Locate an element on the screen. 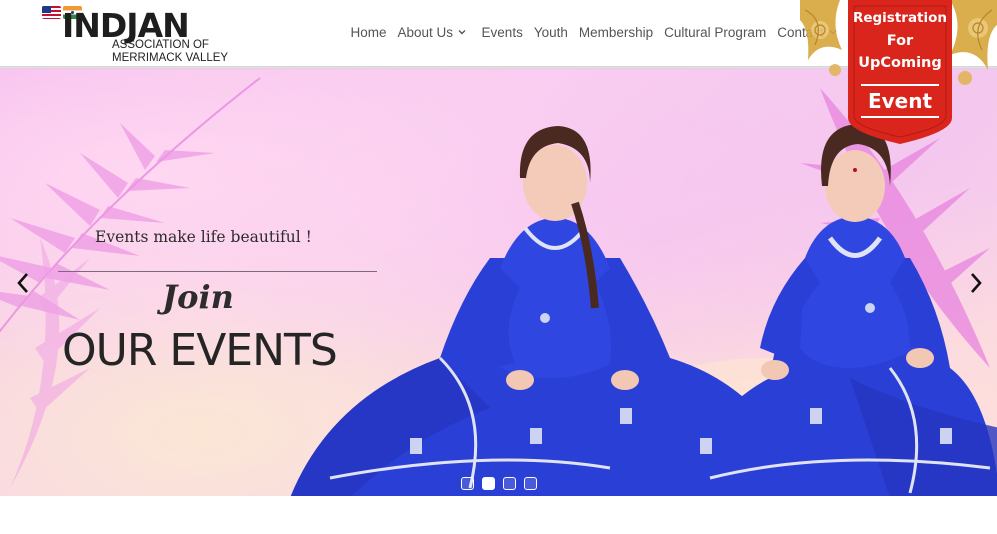 This screenshot has height=534, width=997. slider-pagination is located at coordinates (503, 483).